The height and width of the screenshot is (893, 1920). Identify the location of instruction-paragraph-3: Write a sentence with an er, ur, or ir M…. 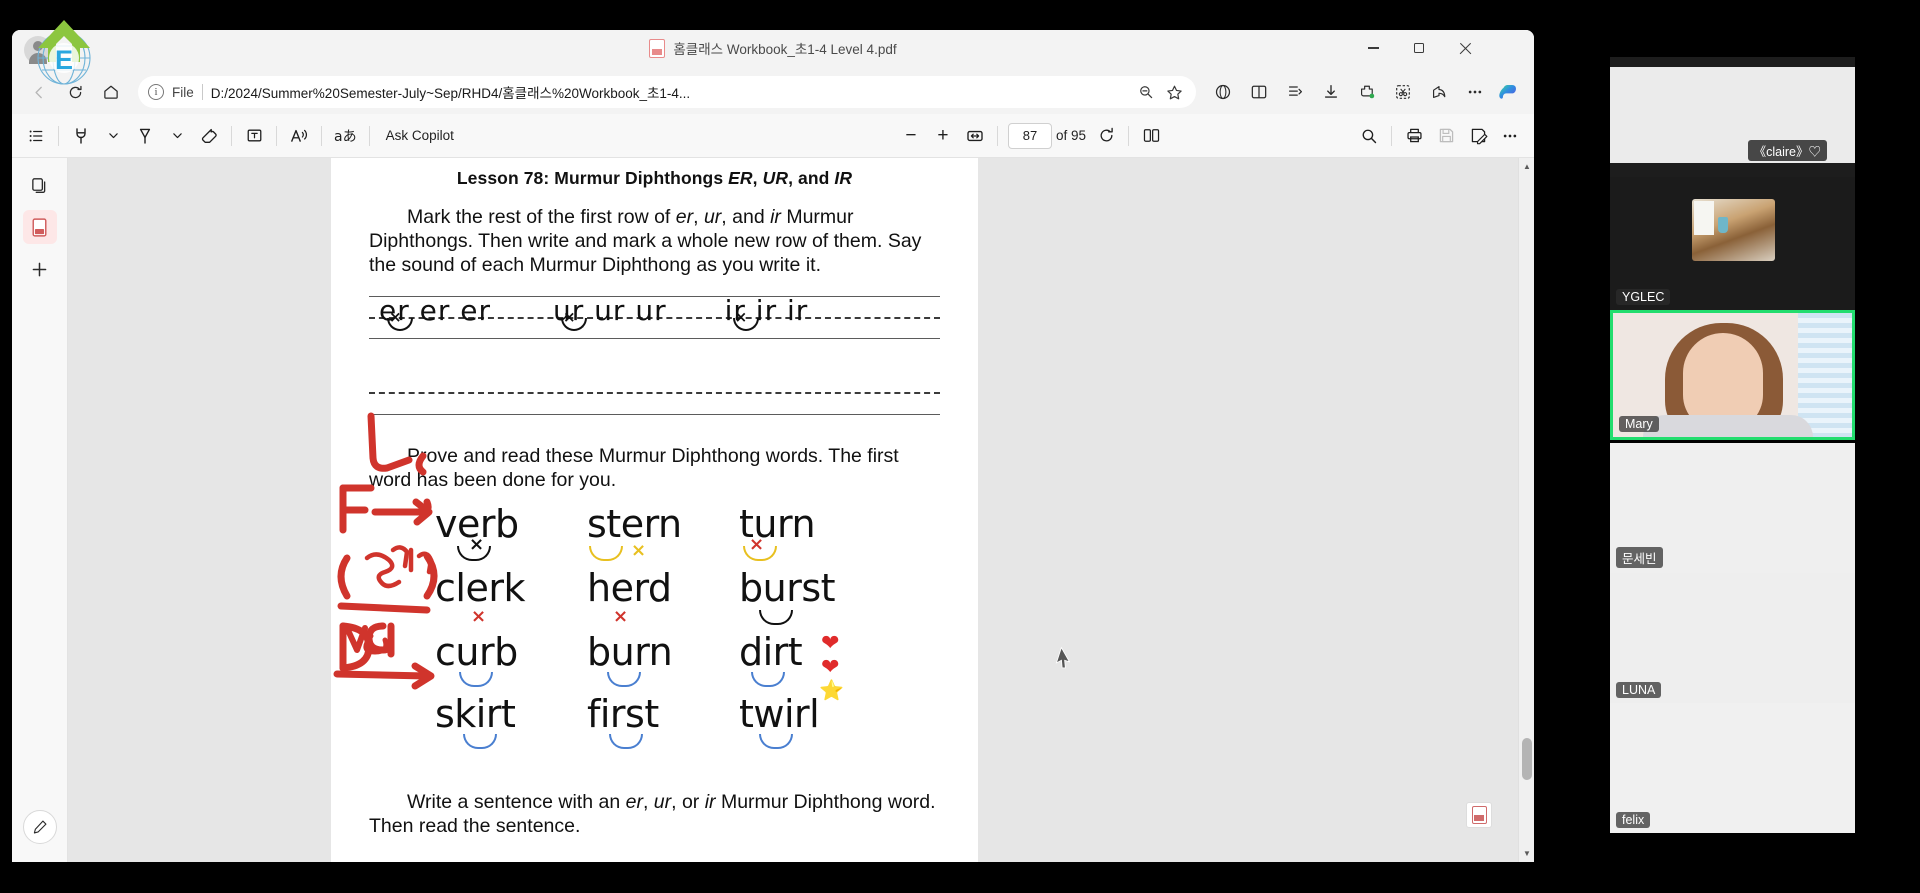
(654, 814).